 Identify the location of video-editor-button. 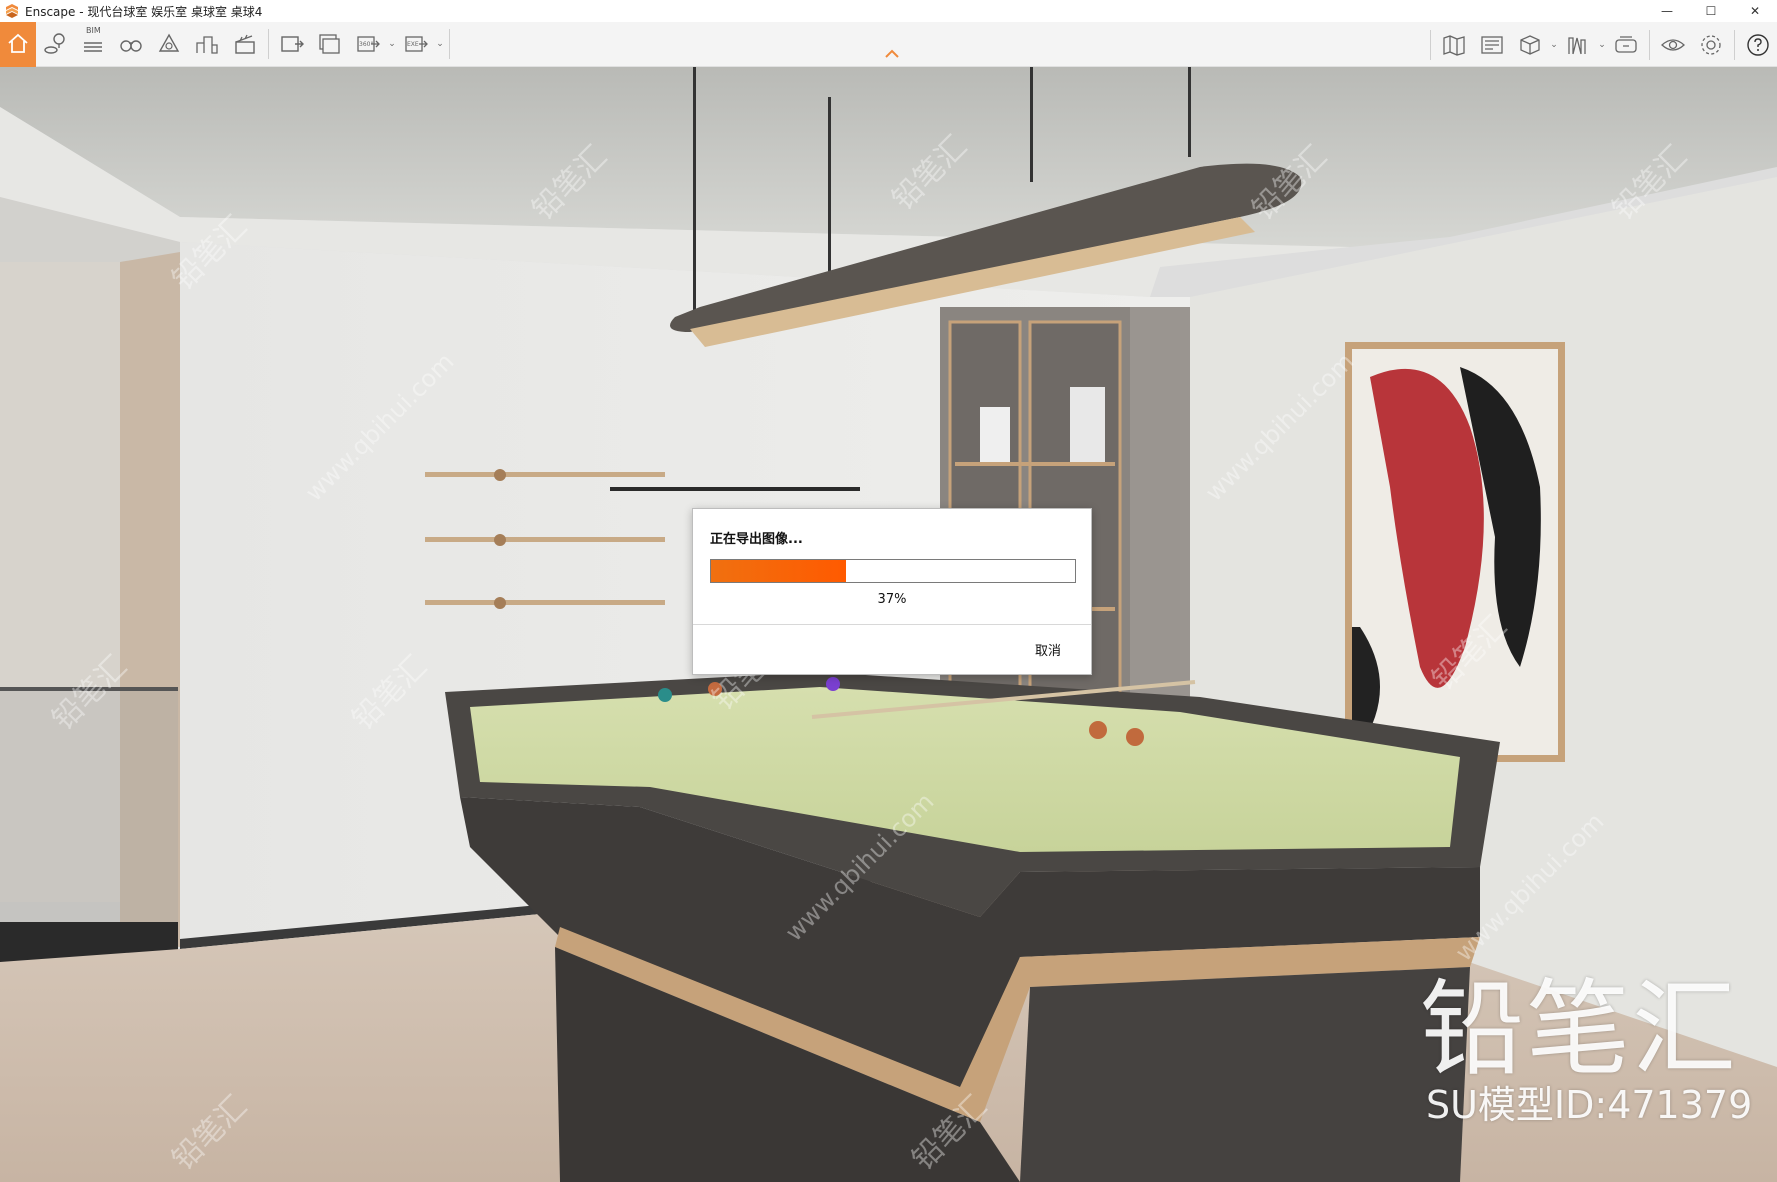
(245, 44).